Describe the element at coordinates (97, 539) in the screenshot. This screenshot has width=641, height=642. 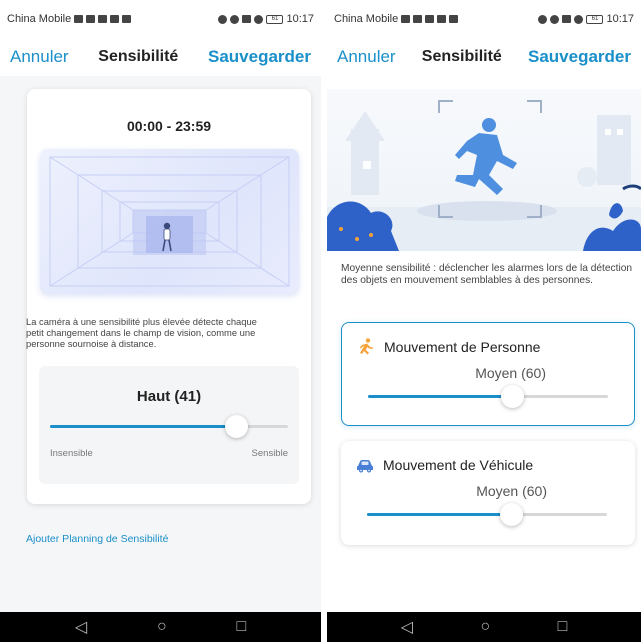
I see `add-schedule-link: Ajouter Planning de Sensibilité` at that location.